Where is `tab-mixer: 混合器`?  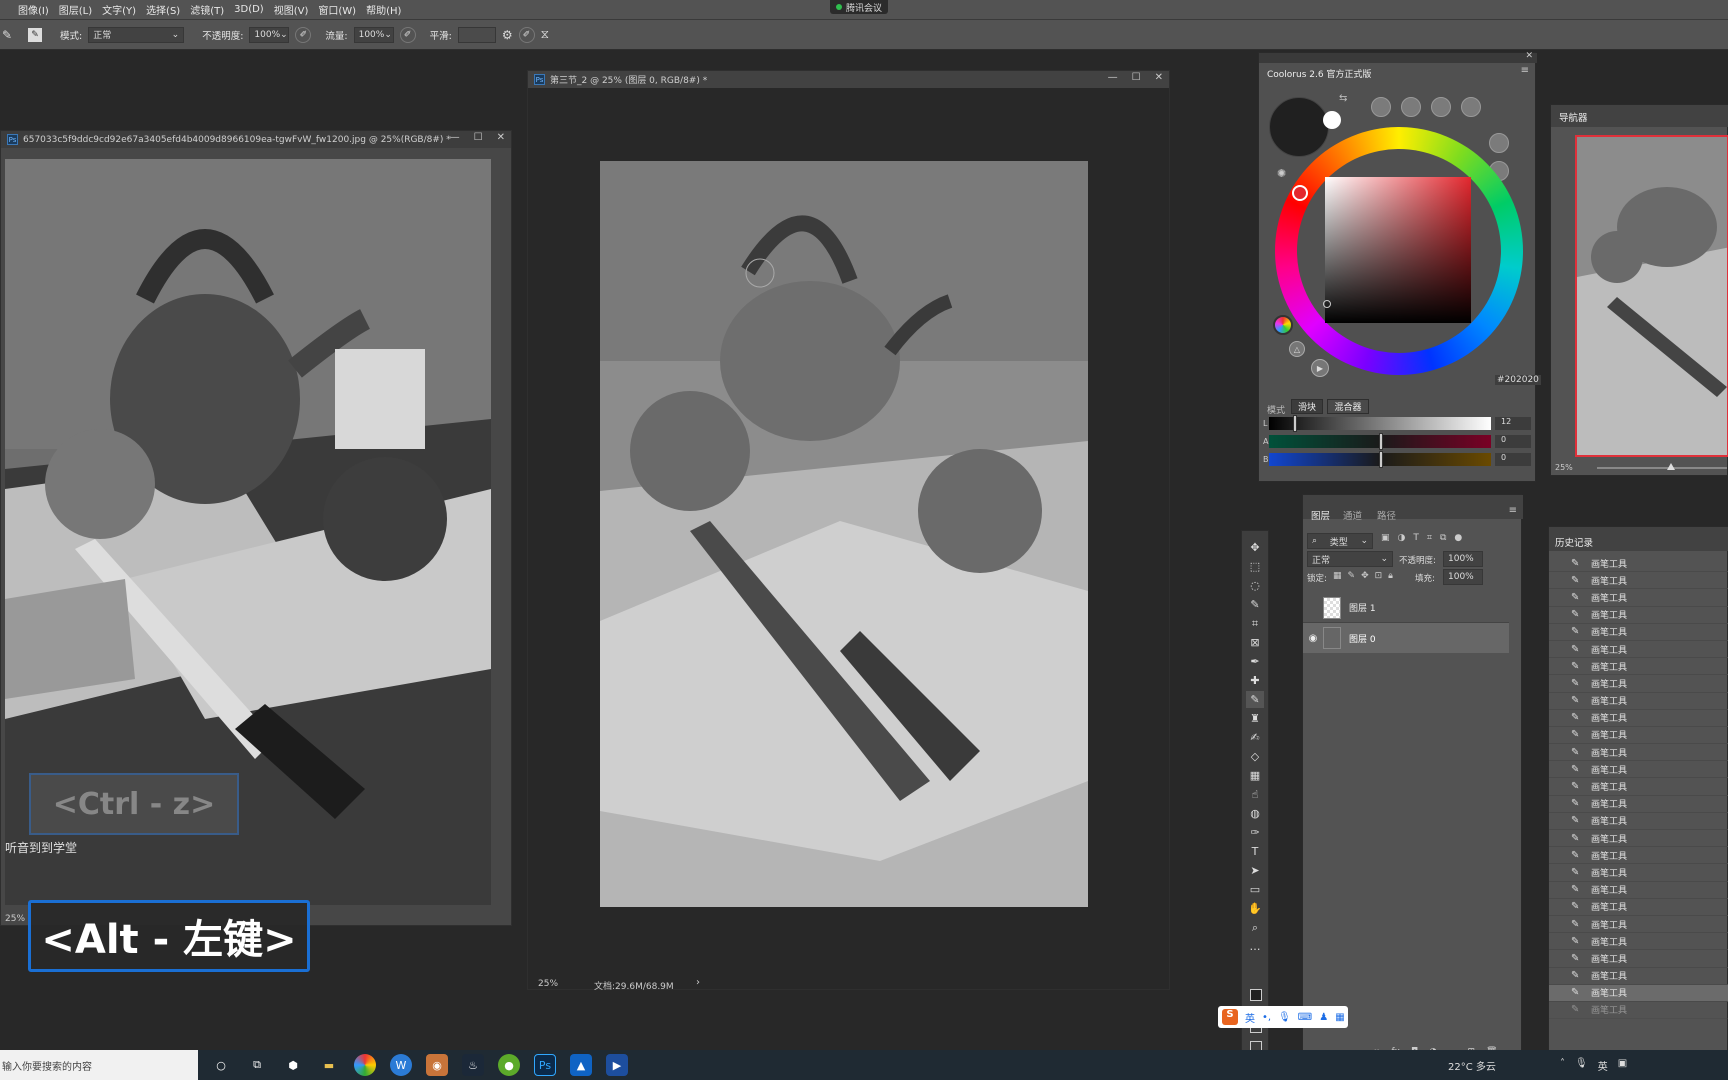
tab-mixer: 混合器 is located at coordinates (1348, 406).